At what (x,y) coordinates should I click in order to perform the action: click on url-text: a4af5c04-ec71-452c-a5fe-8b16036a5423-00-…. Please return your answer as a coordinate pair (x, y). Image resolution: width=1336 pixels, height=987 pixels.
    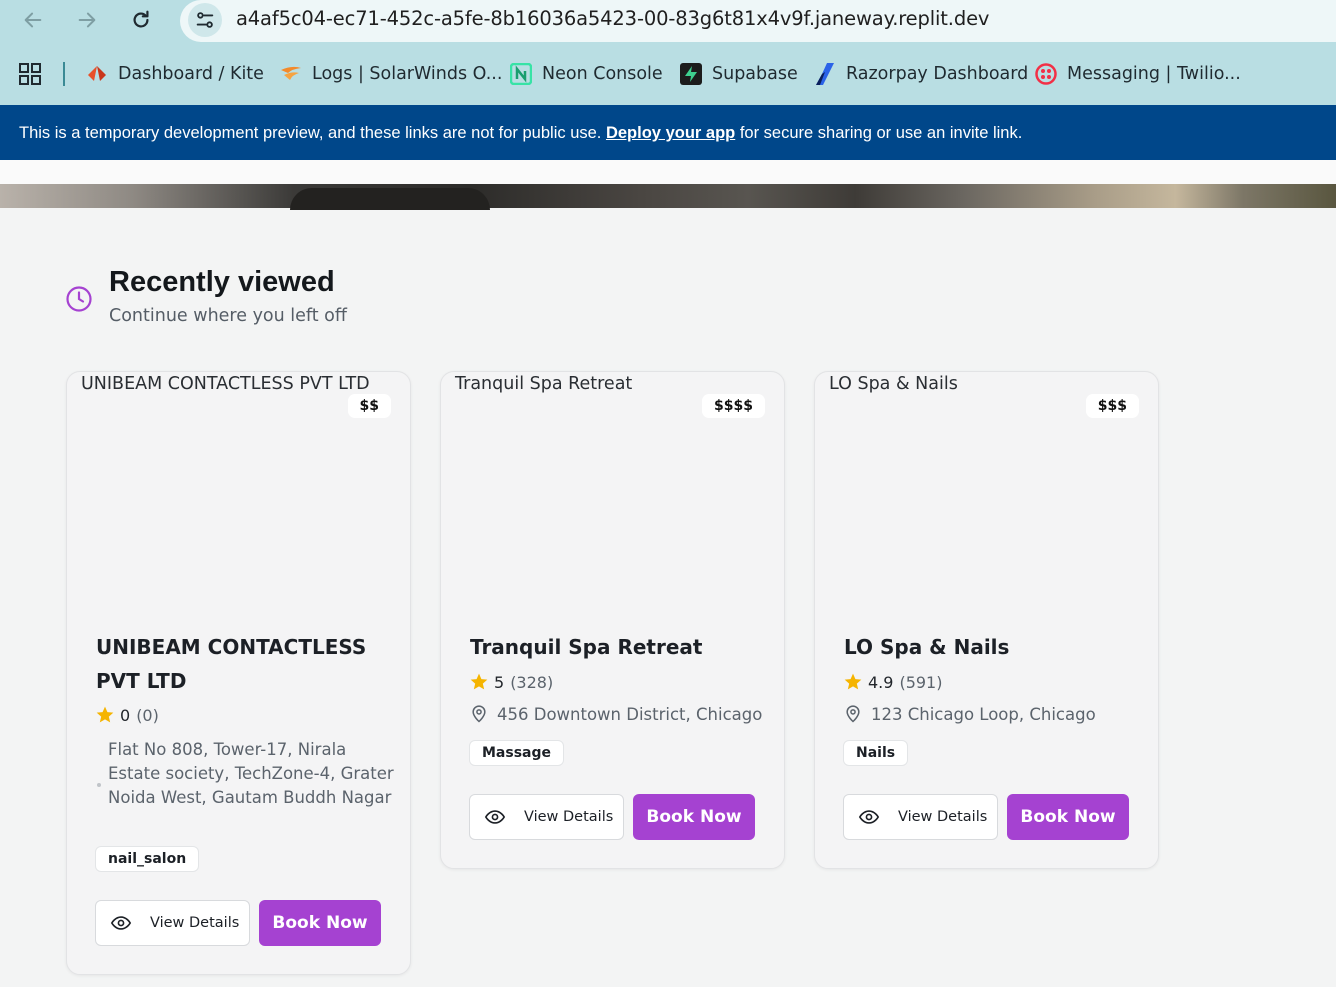
    Looking at the image, I should click on (612, 18).